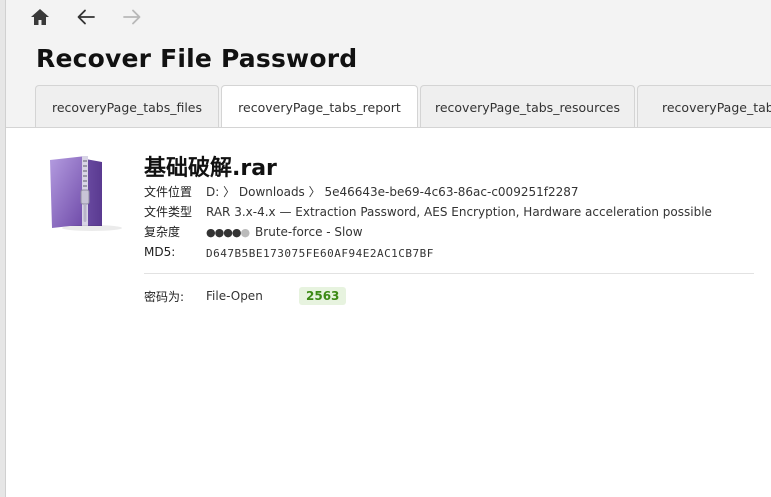  What do you see at coordinates (168, 192) in the screenshot?
I see `location-label: 文件位置` at bounding box center [168, 192].